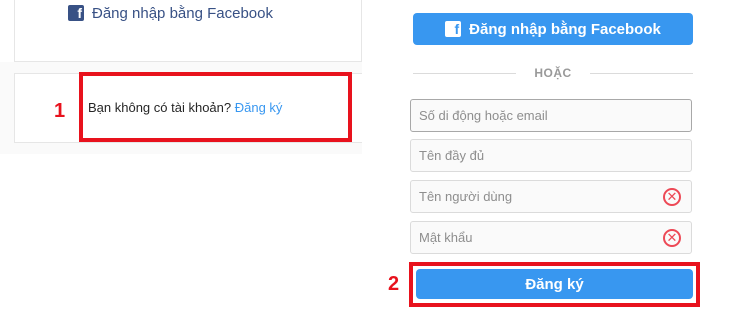  What do you see at coordinates (555, 155) in the screenshot?
I see `fullname-input` at bounding box center [555, 155].